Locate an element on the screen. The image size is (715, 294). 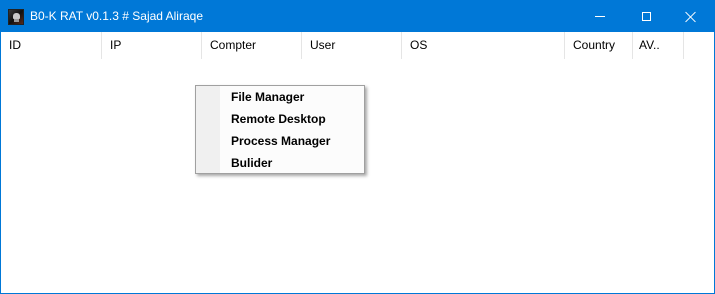
column-header-id: ID is located at coordinates (51, 45).